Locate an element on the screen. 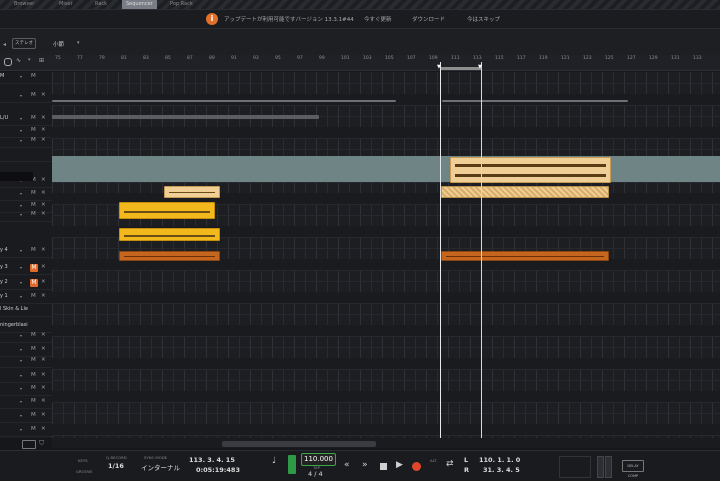 This screenshot has width=720, height=481. keyboard-icon is located at coordinates (29, 444).